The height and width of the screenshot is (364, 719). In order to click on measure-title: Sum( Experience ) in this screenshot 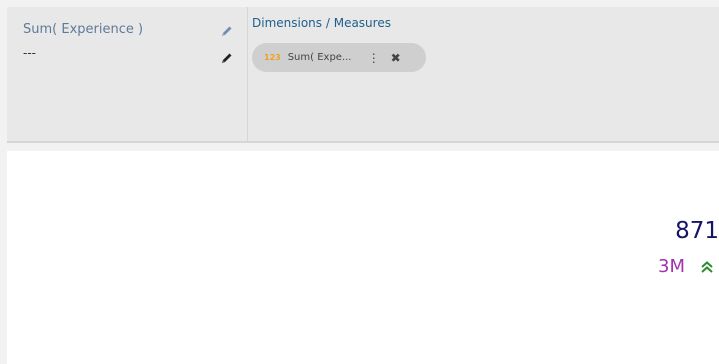, I will do `click(83, 29)`.